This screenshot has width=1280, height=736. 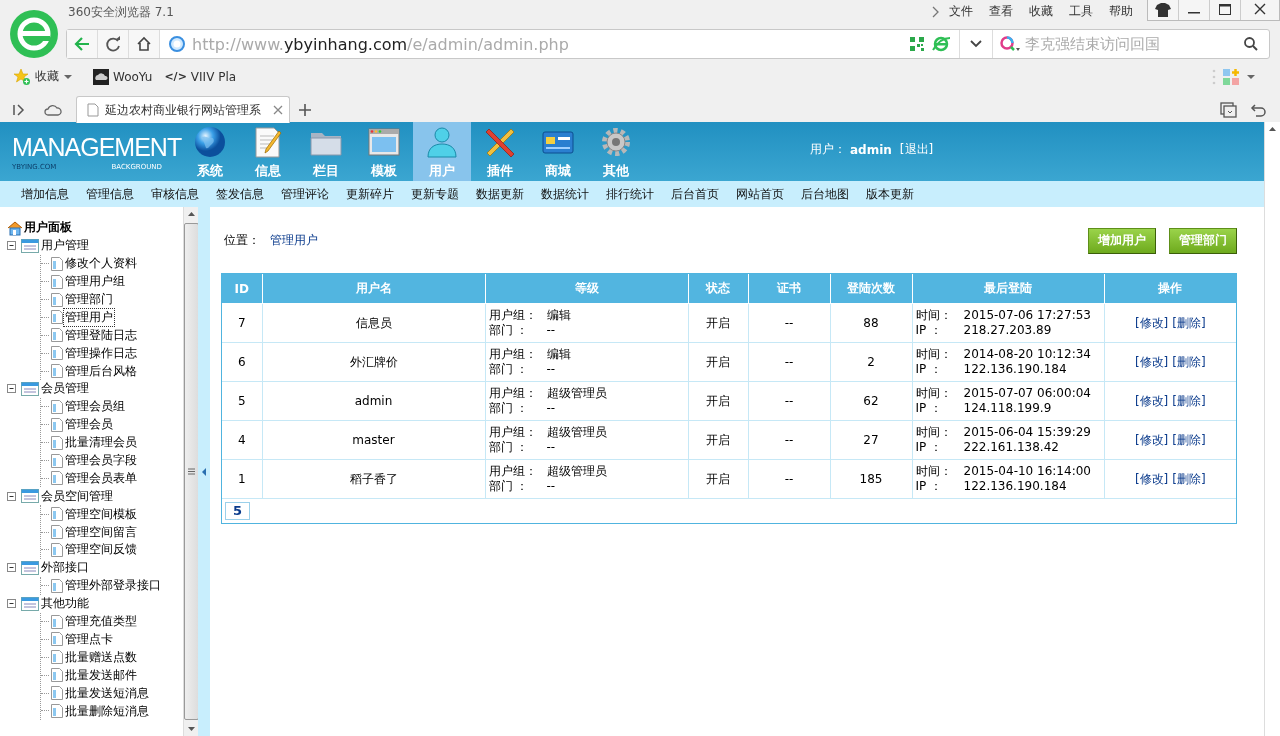 I want to click on grip-icon, so click(x=191, y=471).